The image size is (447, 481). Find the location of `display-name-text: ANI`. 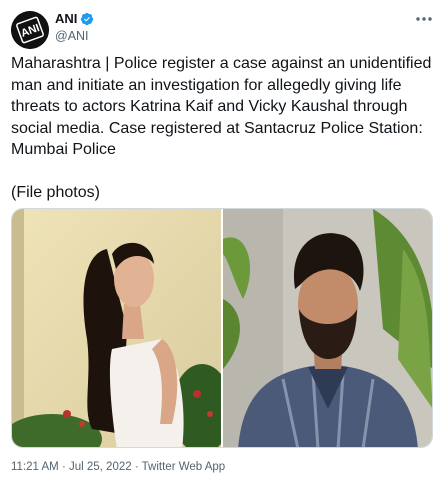

display-name-text: ANI is located at coordinates (66, 18).